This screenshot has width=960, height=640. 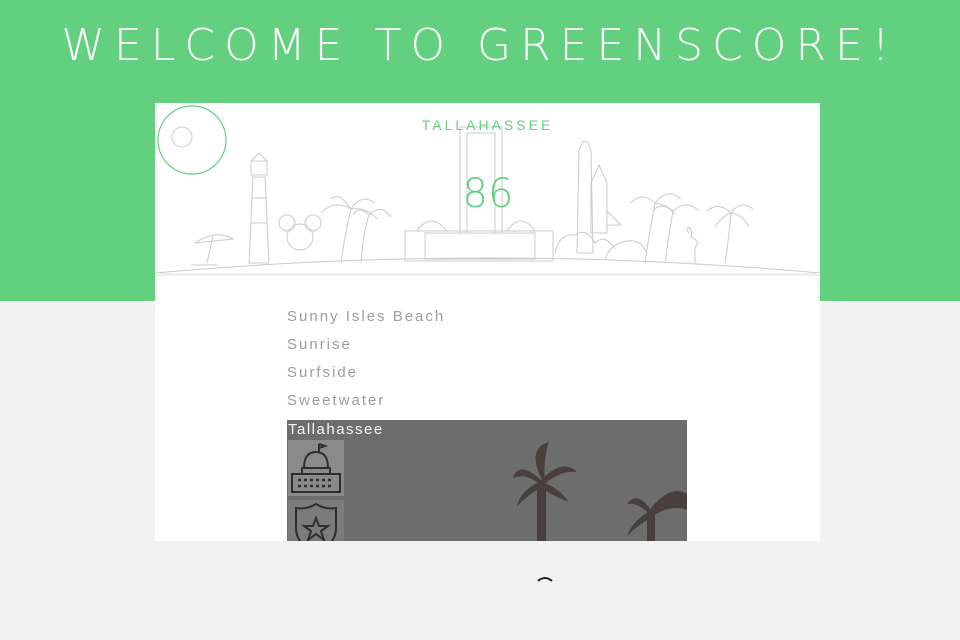 I want to click on palm-tree-photo-icon, so click(x=487, y=480).